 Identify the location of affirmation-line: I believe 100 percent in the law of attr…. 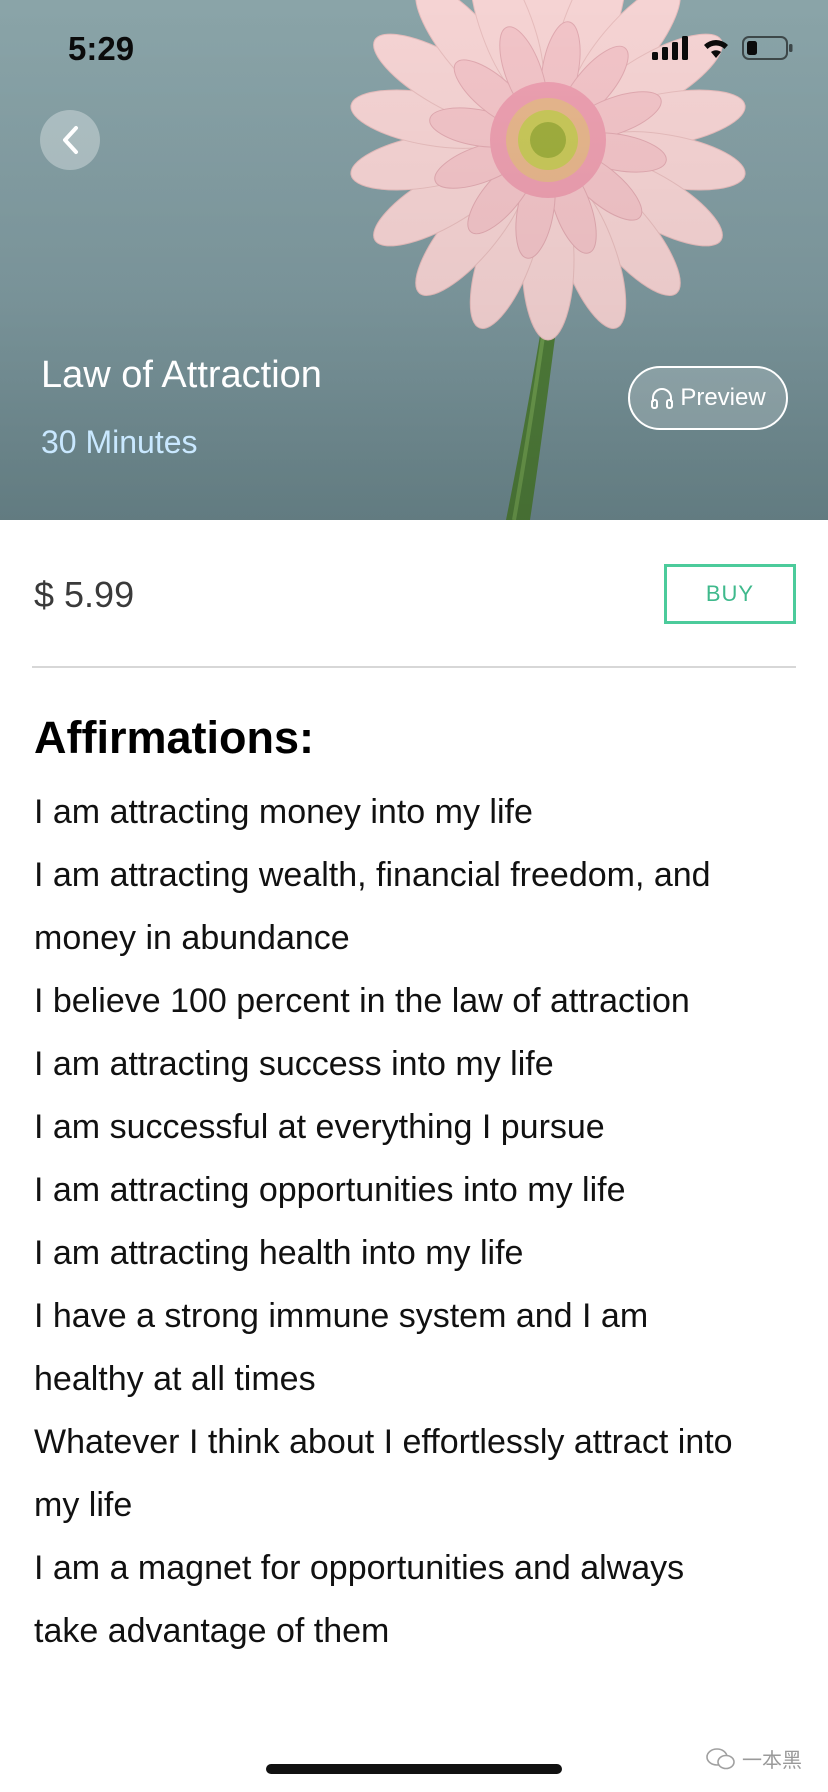
(362, 1001).